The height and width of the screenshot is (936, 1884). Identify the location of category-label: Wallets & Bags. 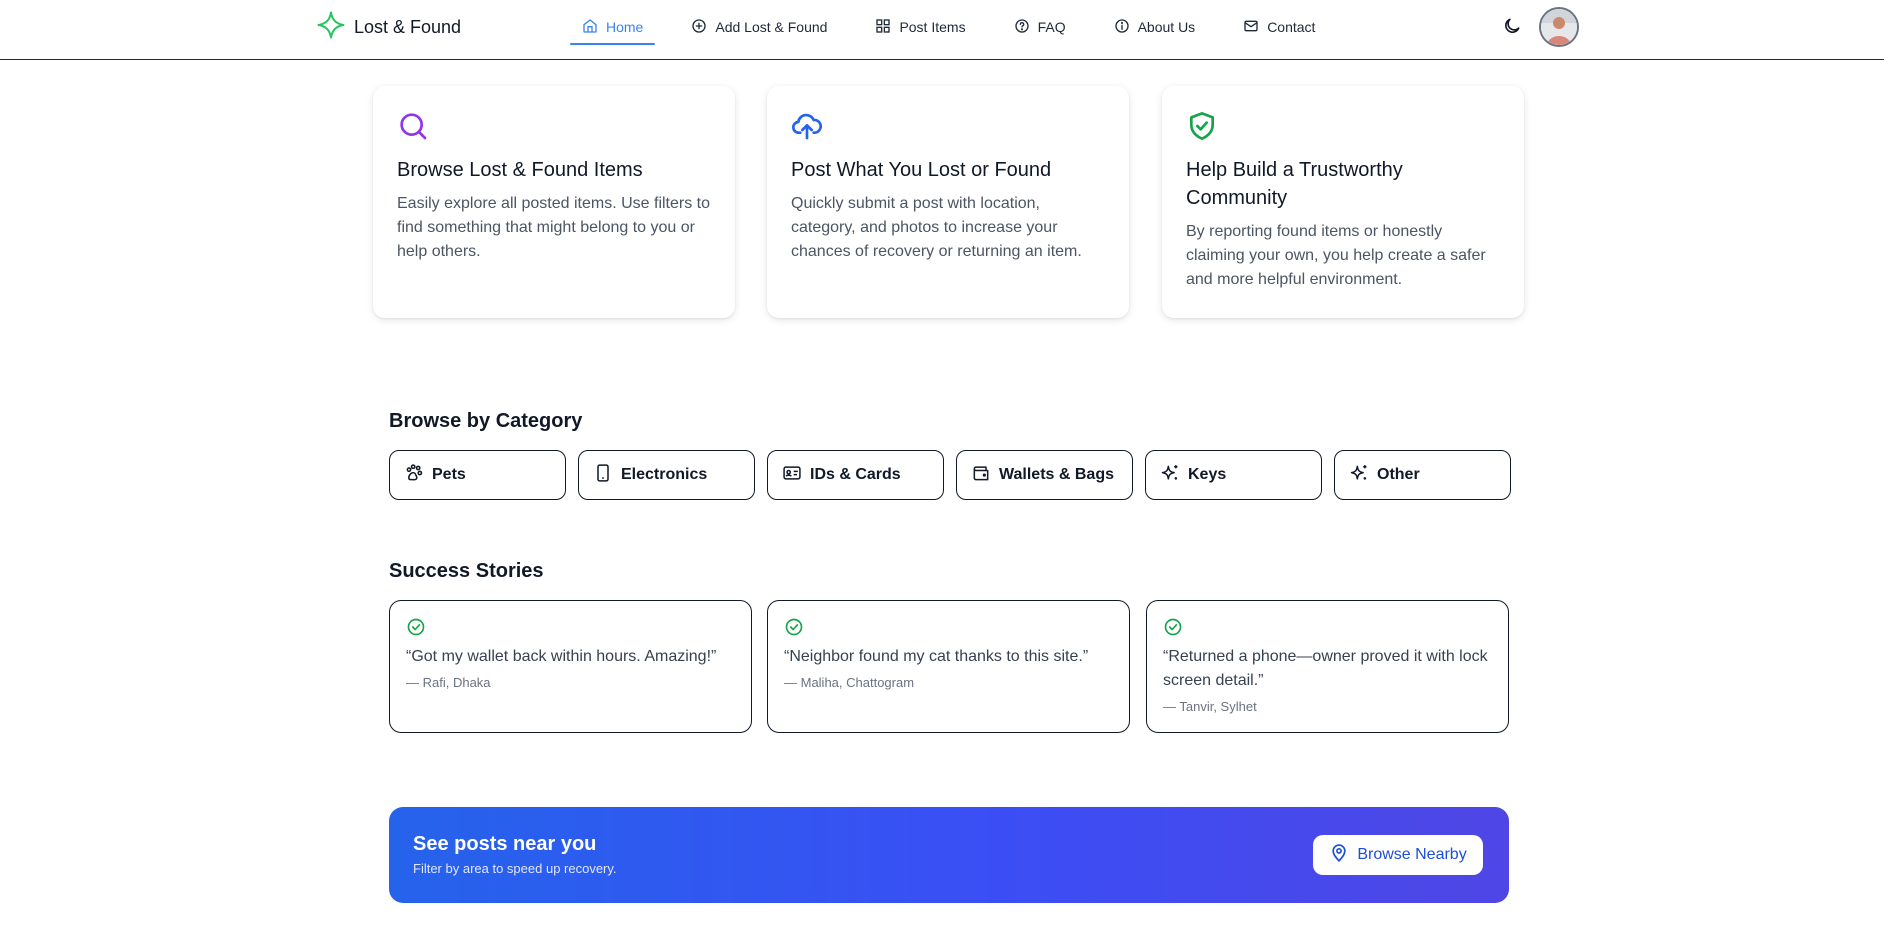
(1056, 474).